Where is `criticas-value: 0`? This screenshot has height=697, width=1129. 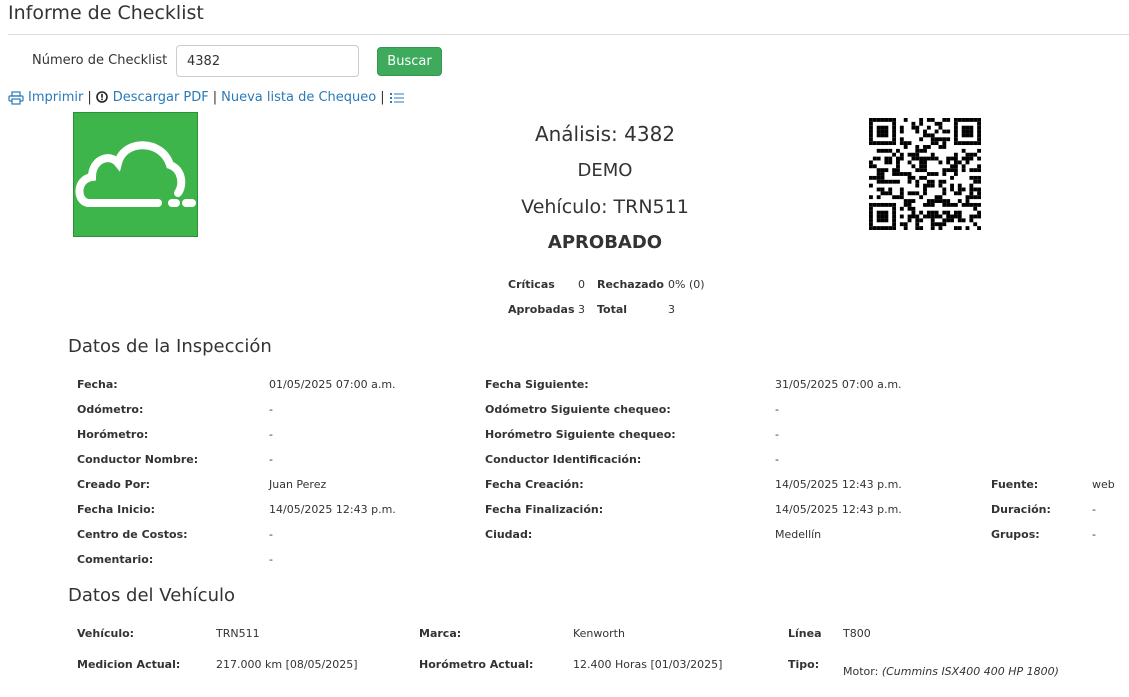 criticas-value: 0 is located at coordinates (581, 284).